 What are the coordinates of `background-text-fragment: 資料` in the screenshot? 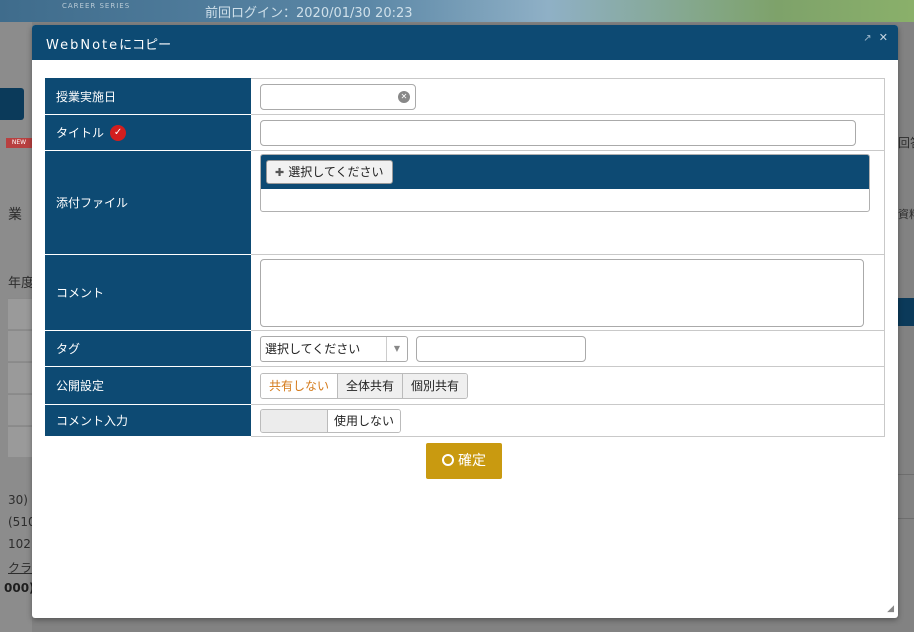 It's located at (906, 214).